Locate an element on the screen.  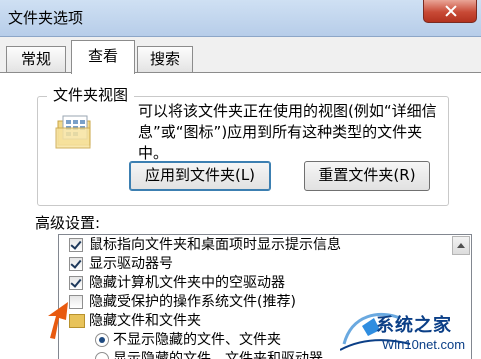
watermark-title: 系统之家 is located at coordinates (414, 325).